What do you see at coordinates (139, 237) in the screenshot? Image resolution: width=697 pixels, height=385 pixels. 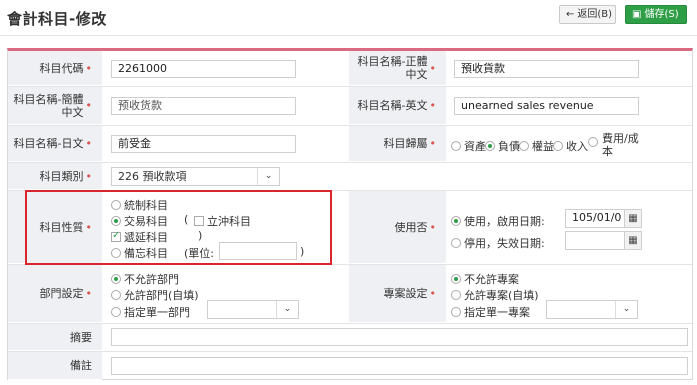 I see `deferred-checkbox: 遞延科目` at bounding box center [139, 237].